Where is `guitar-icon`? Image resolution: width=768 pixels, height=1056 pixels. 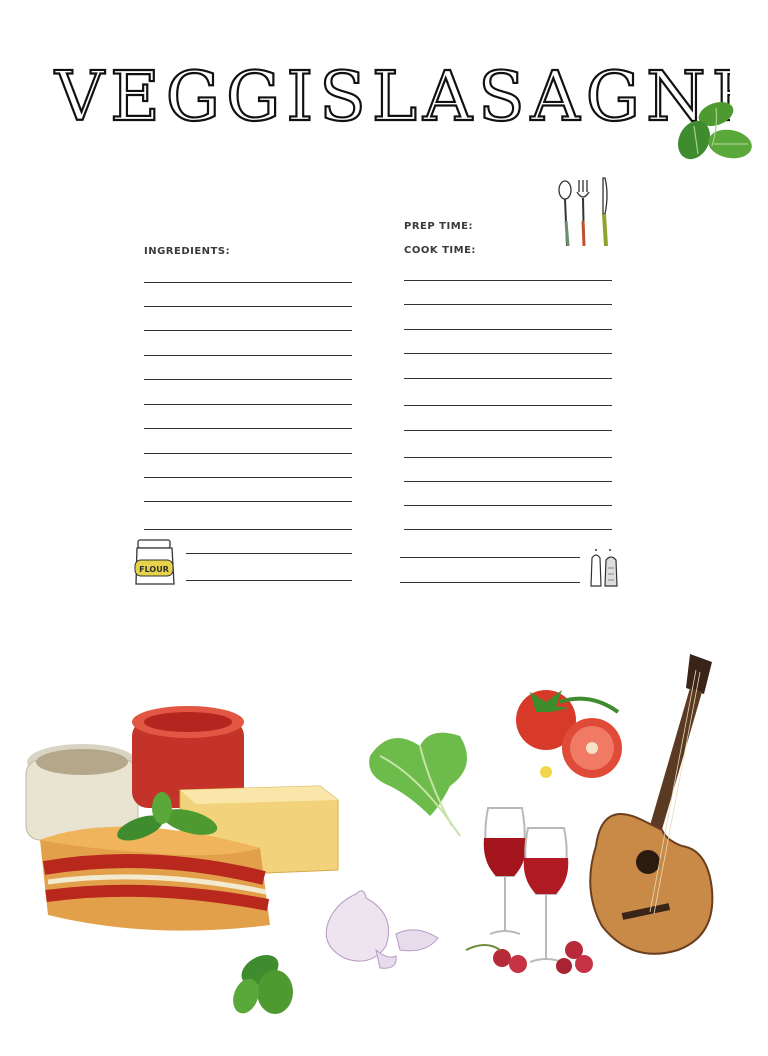 guitar-icon is located at coordinates (651, 804).